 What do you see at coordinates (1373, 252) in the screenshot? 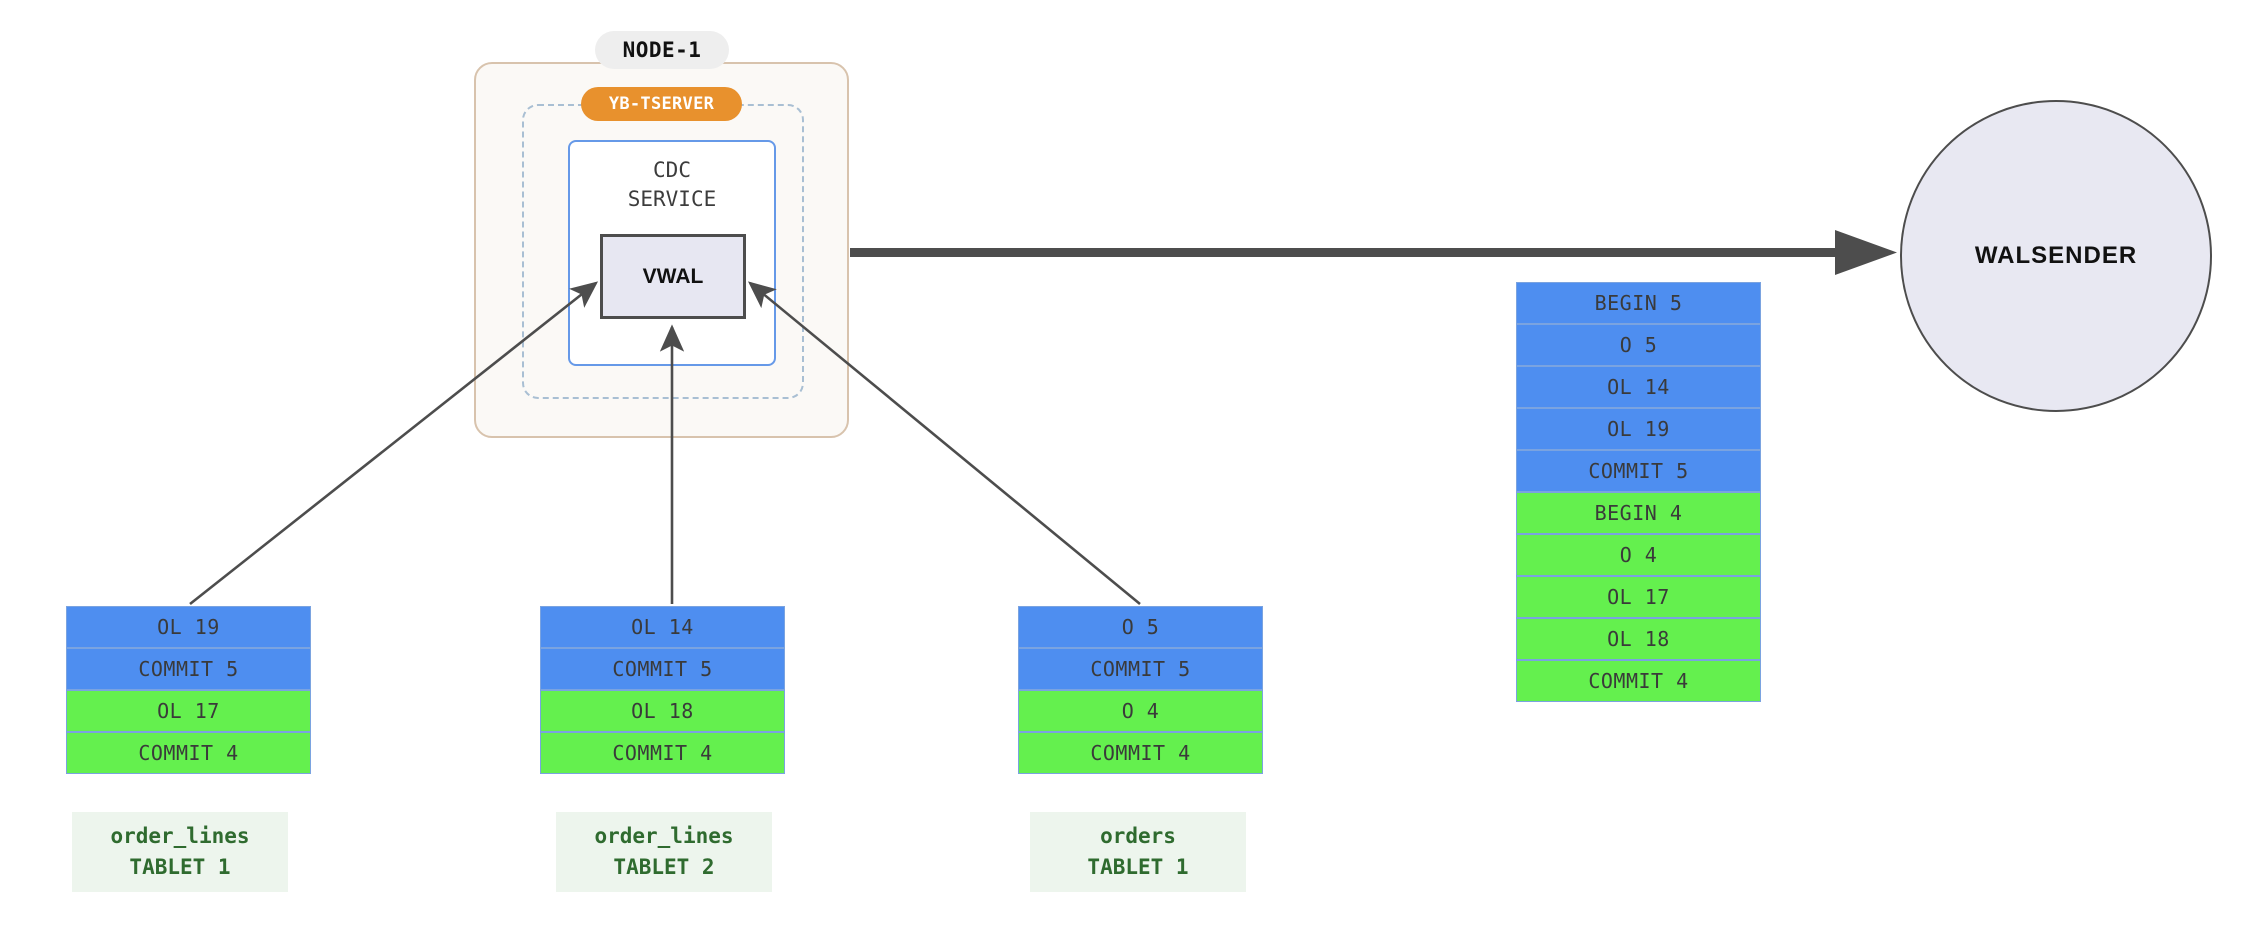
I see `arrow-vwal-to-walsender` at bounding box center [1373, 252].